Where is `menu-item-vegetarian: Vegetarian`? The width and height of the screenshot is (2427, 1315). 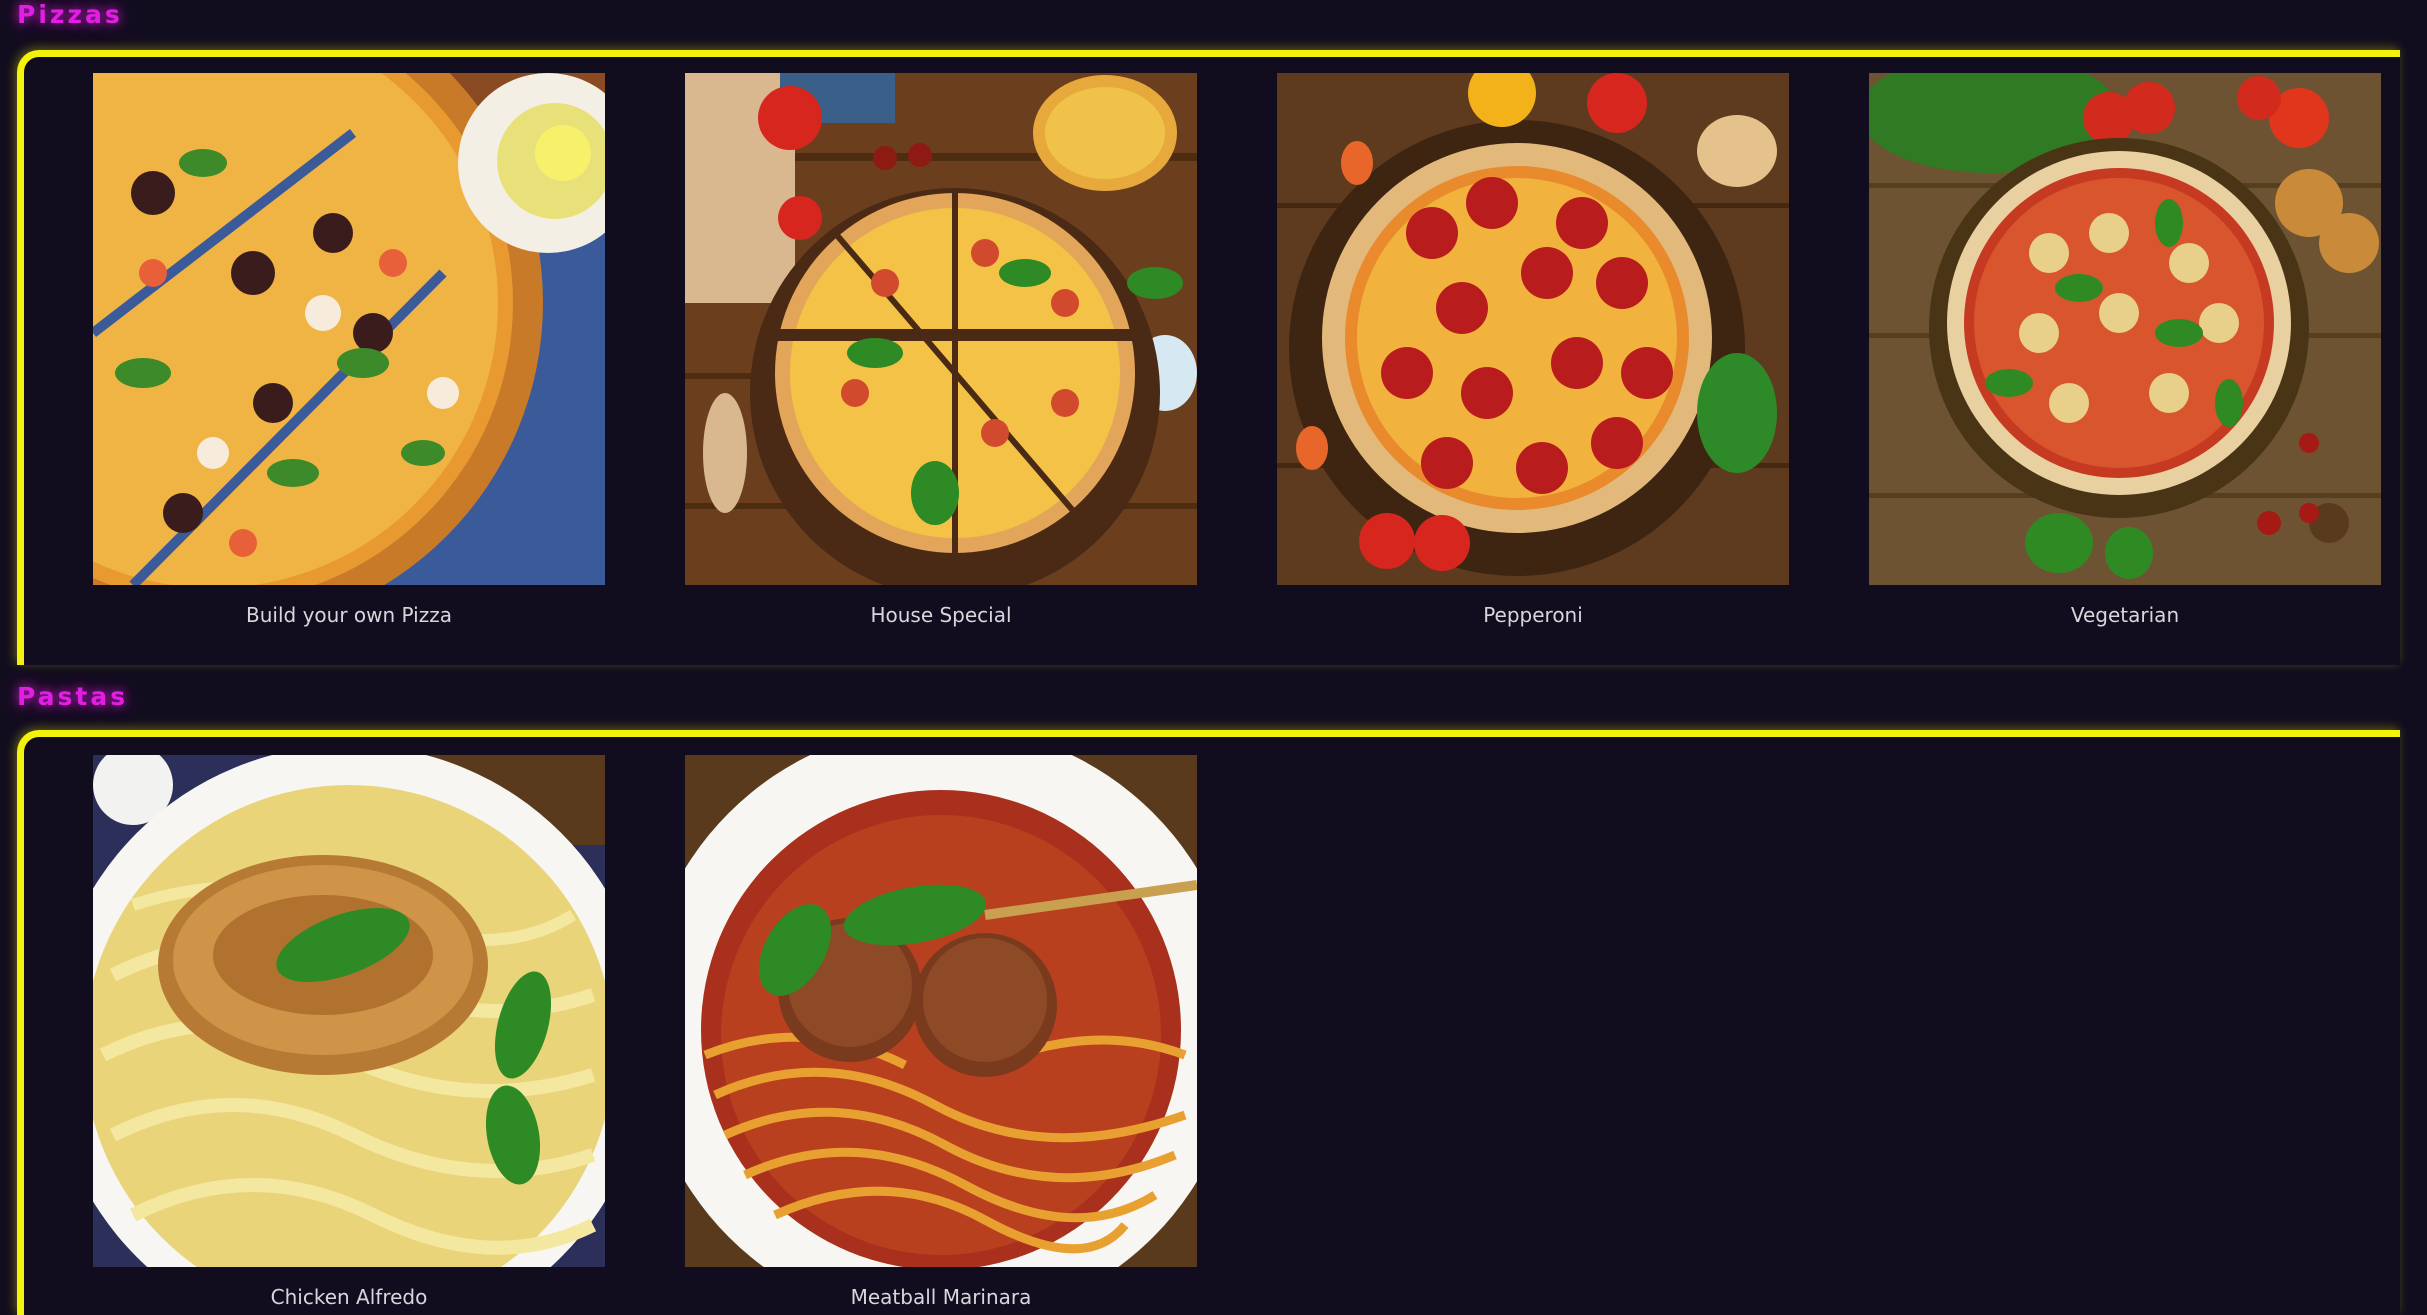 menu-item-vegetarian: Vegetarian is located at coordinates (2125, 349).